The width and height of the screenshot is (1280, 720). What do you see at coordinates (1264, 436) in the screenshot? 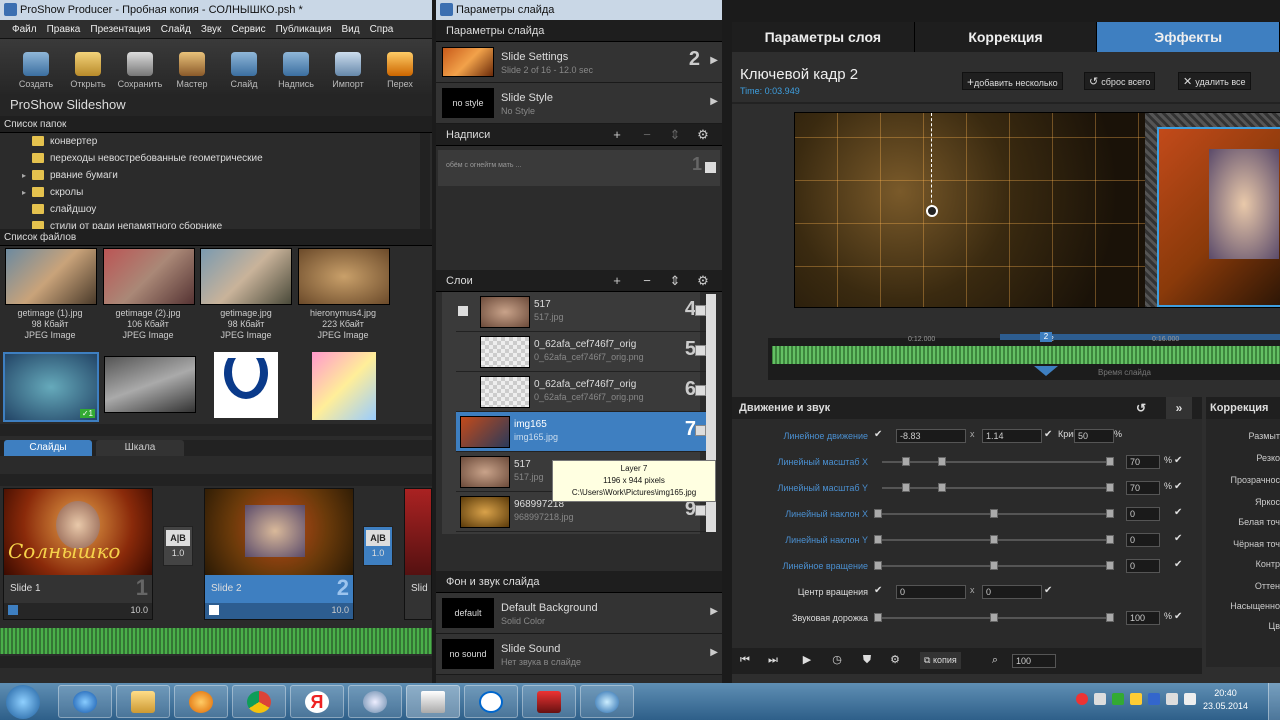
I see `correction-item: Размыт` at bounding box center [1264, 436].